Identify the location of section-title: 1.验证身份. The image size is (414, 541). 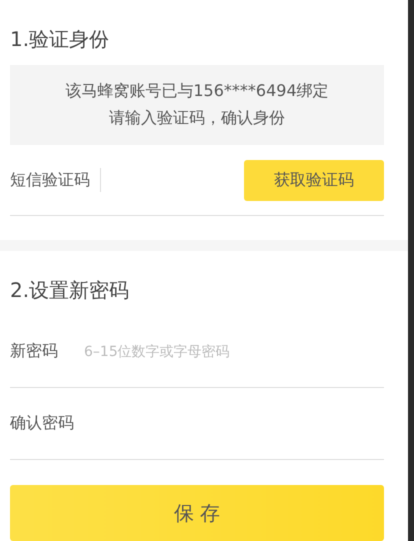
(60, 39).